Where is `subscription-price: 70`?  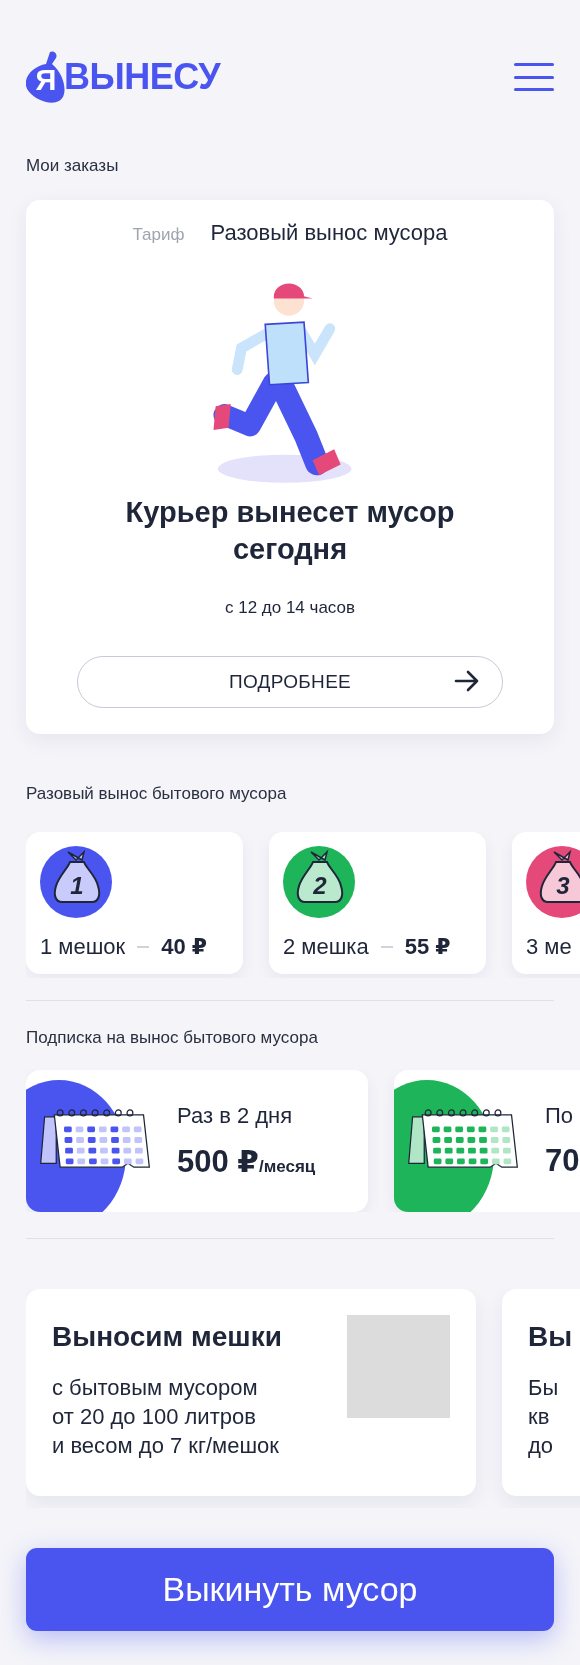 subscription-price: 70 is located at coordinates (562, 1161).